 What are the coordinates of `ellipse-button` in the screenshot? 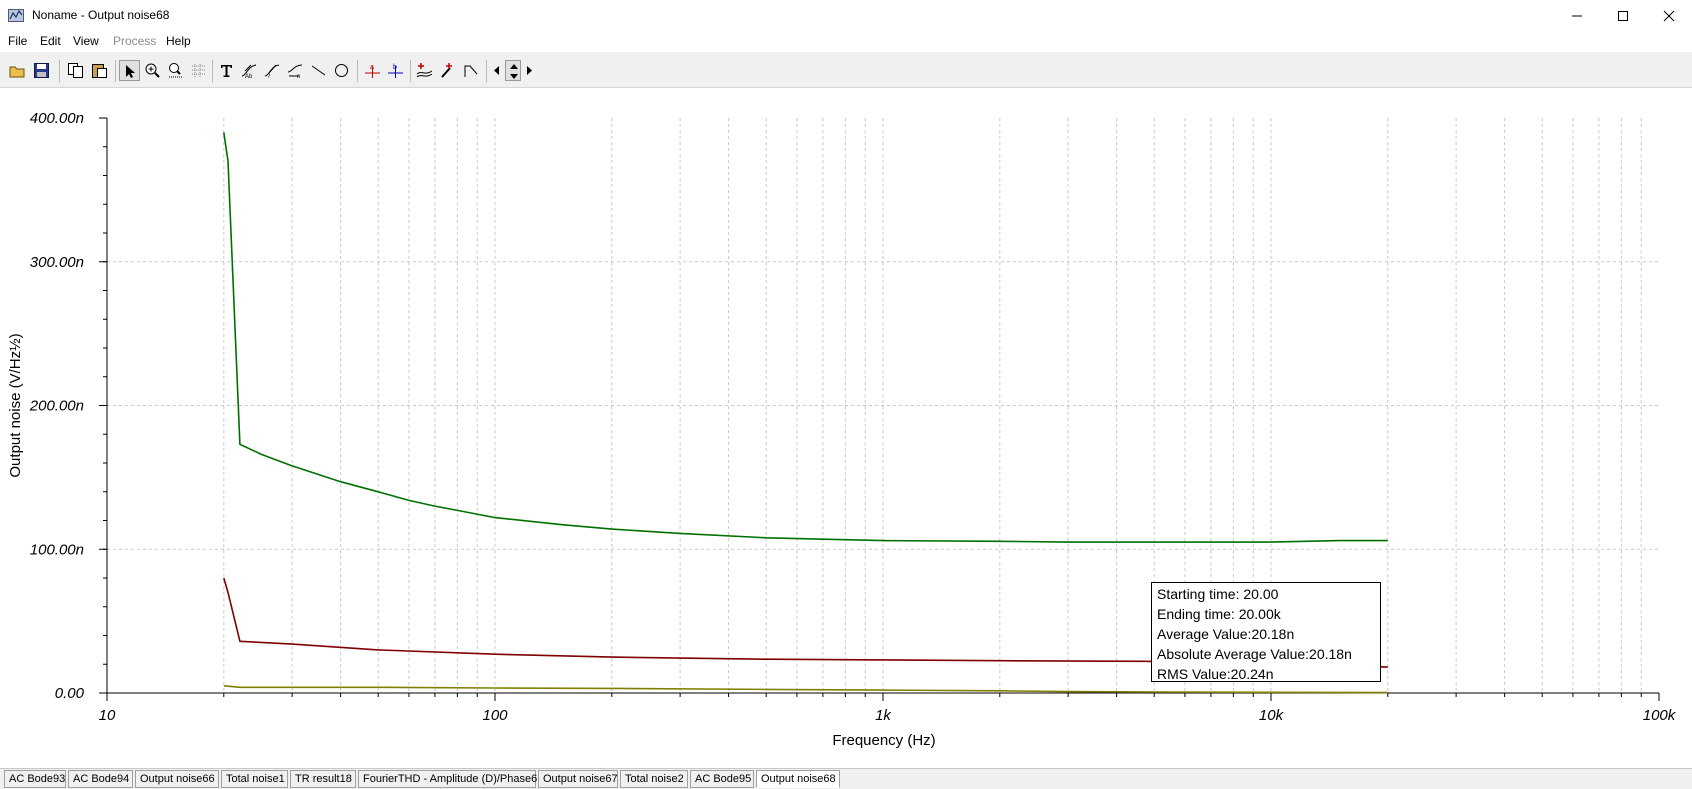 It's located at (341, 70).